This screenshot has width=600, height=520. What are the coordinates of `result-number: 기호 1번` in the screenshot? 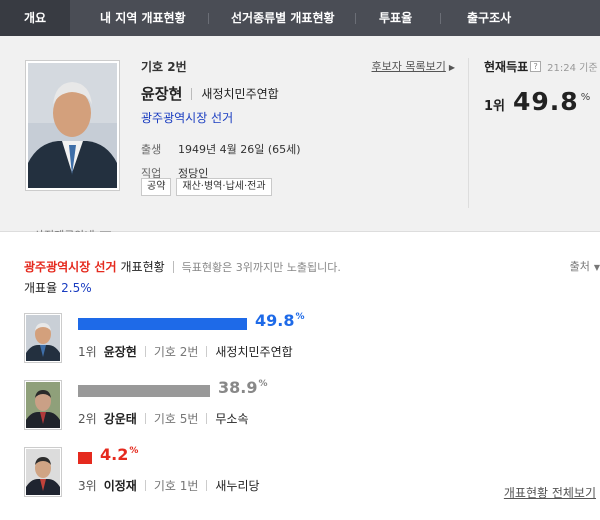 It's located at (176, 486).